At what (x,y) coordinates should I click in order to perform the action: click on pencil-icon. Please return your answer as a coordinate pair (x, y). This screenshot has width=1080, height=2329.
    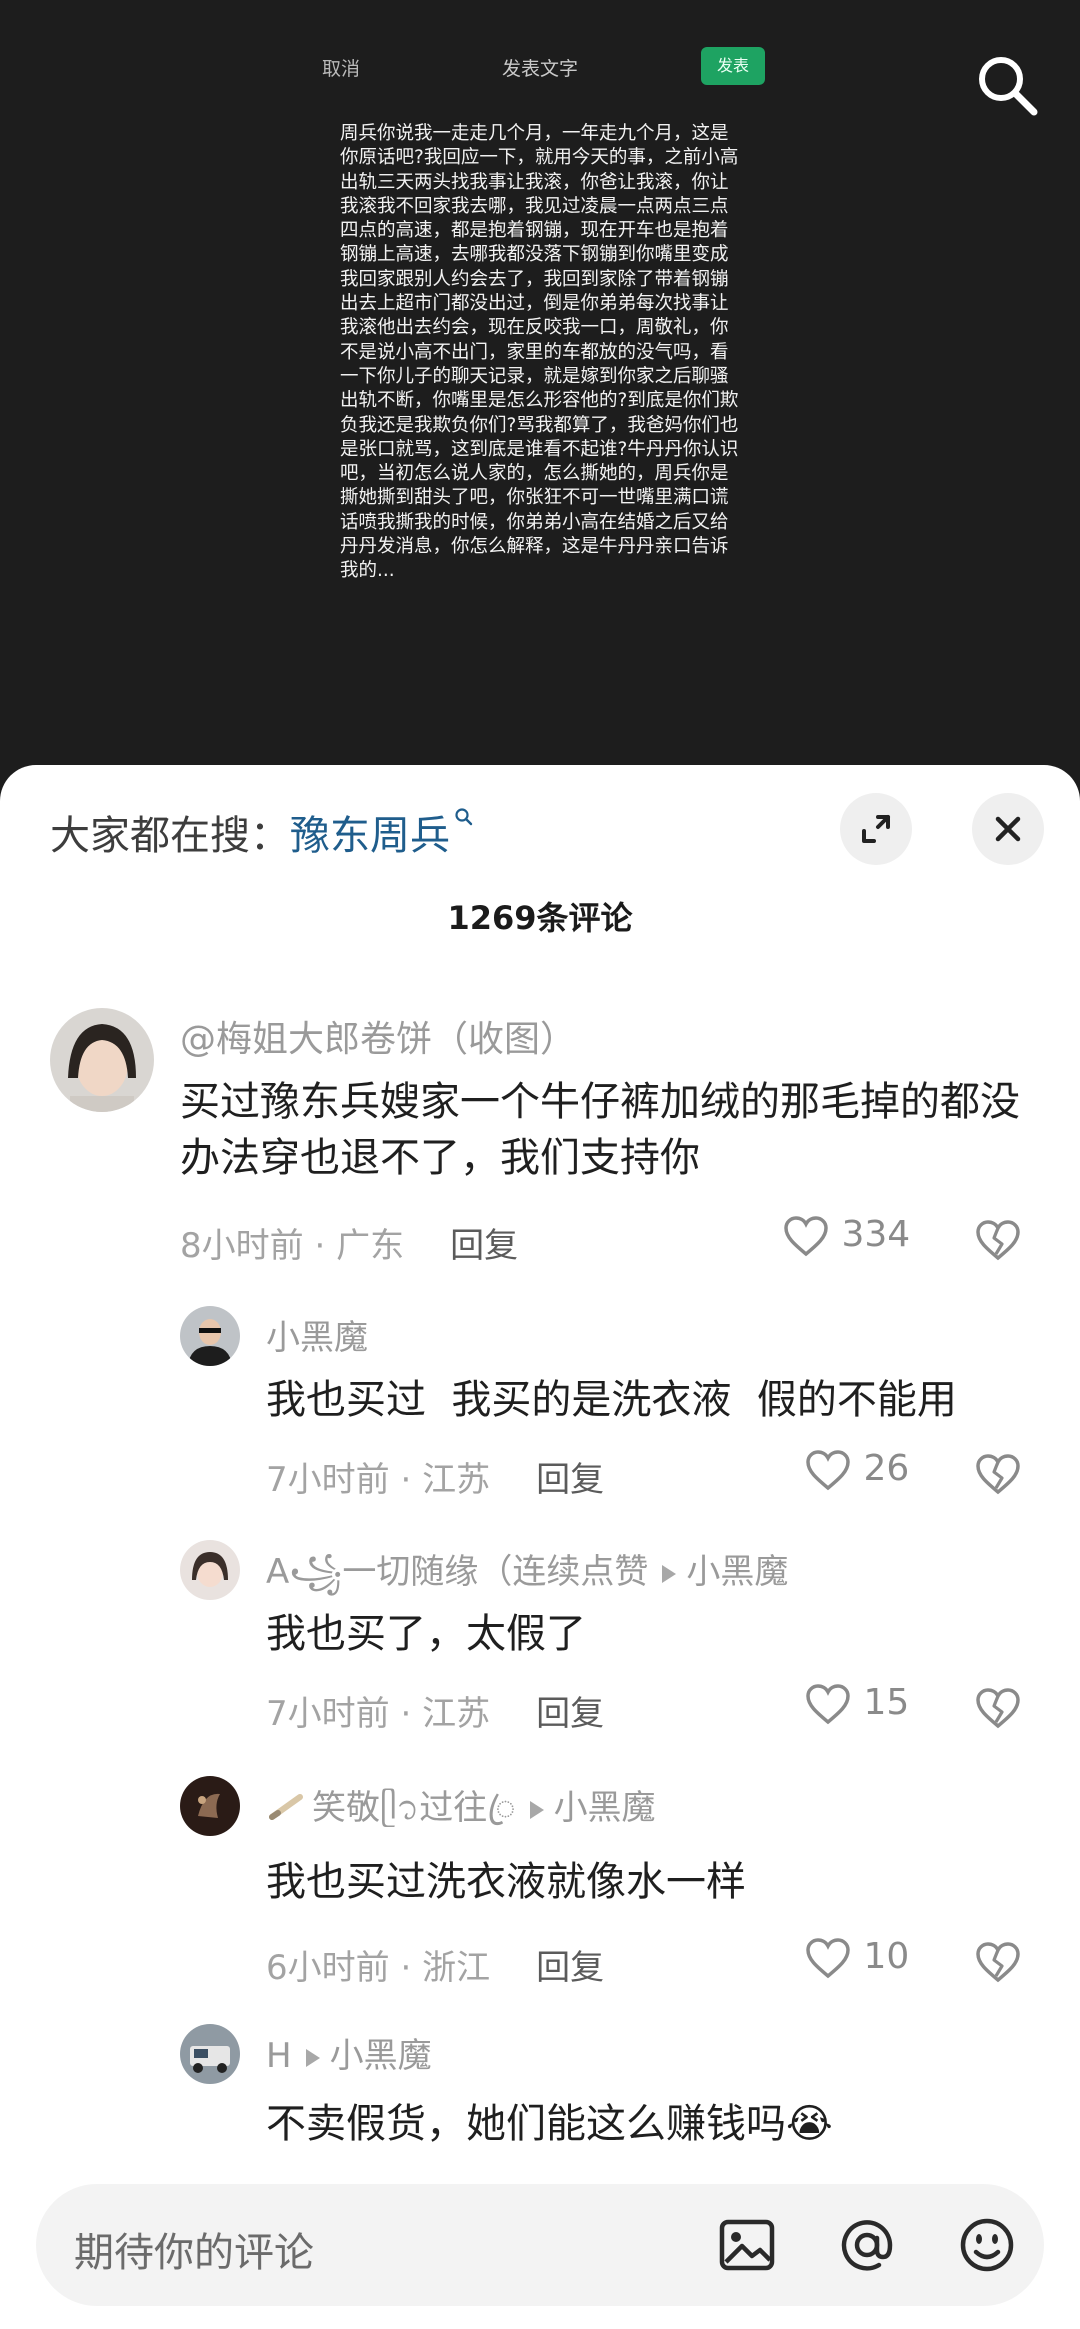
    Looking at the image, I should click on (286, 1810).